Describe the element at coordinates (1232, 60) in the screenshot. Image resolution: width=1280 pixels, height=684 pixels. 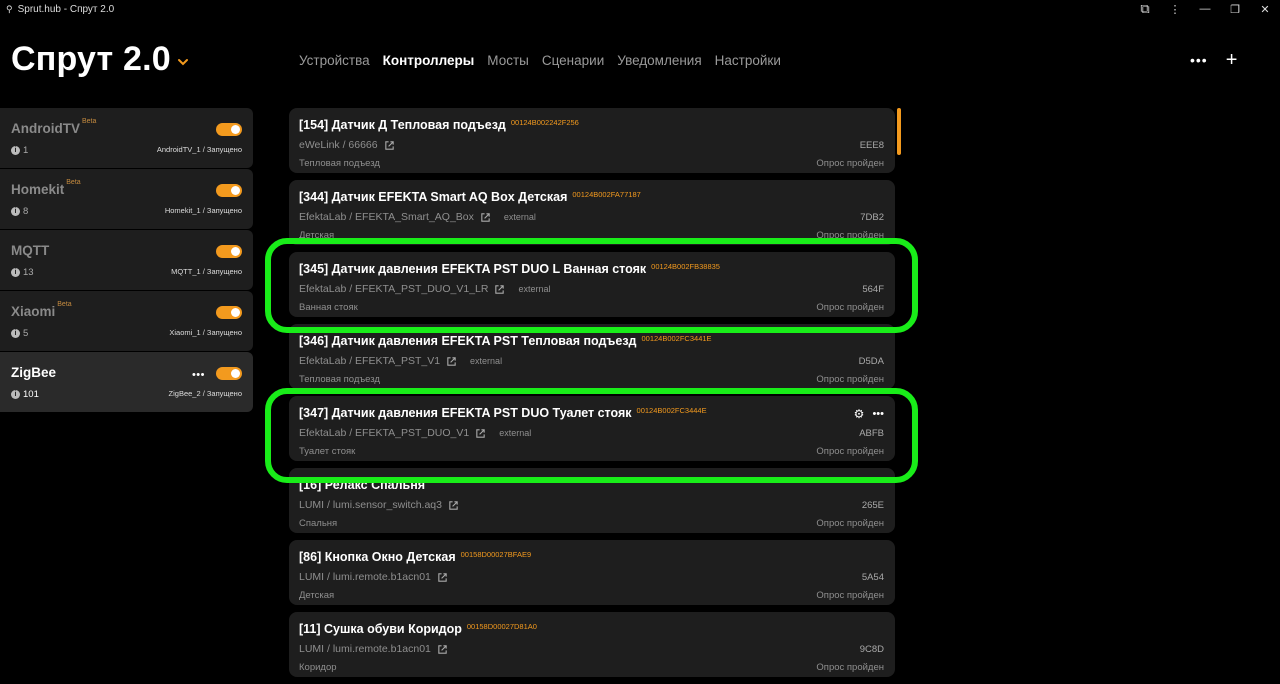
I see `add-button: +` at that location.